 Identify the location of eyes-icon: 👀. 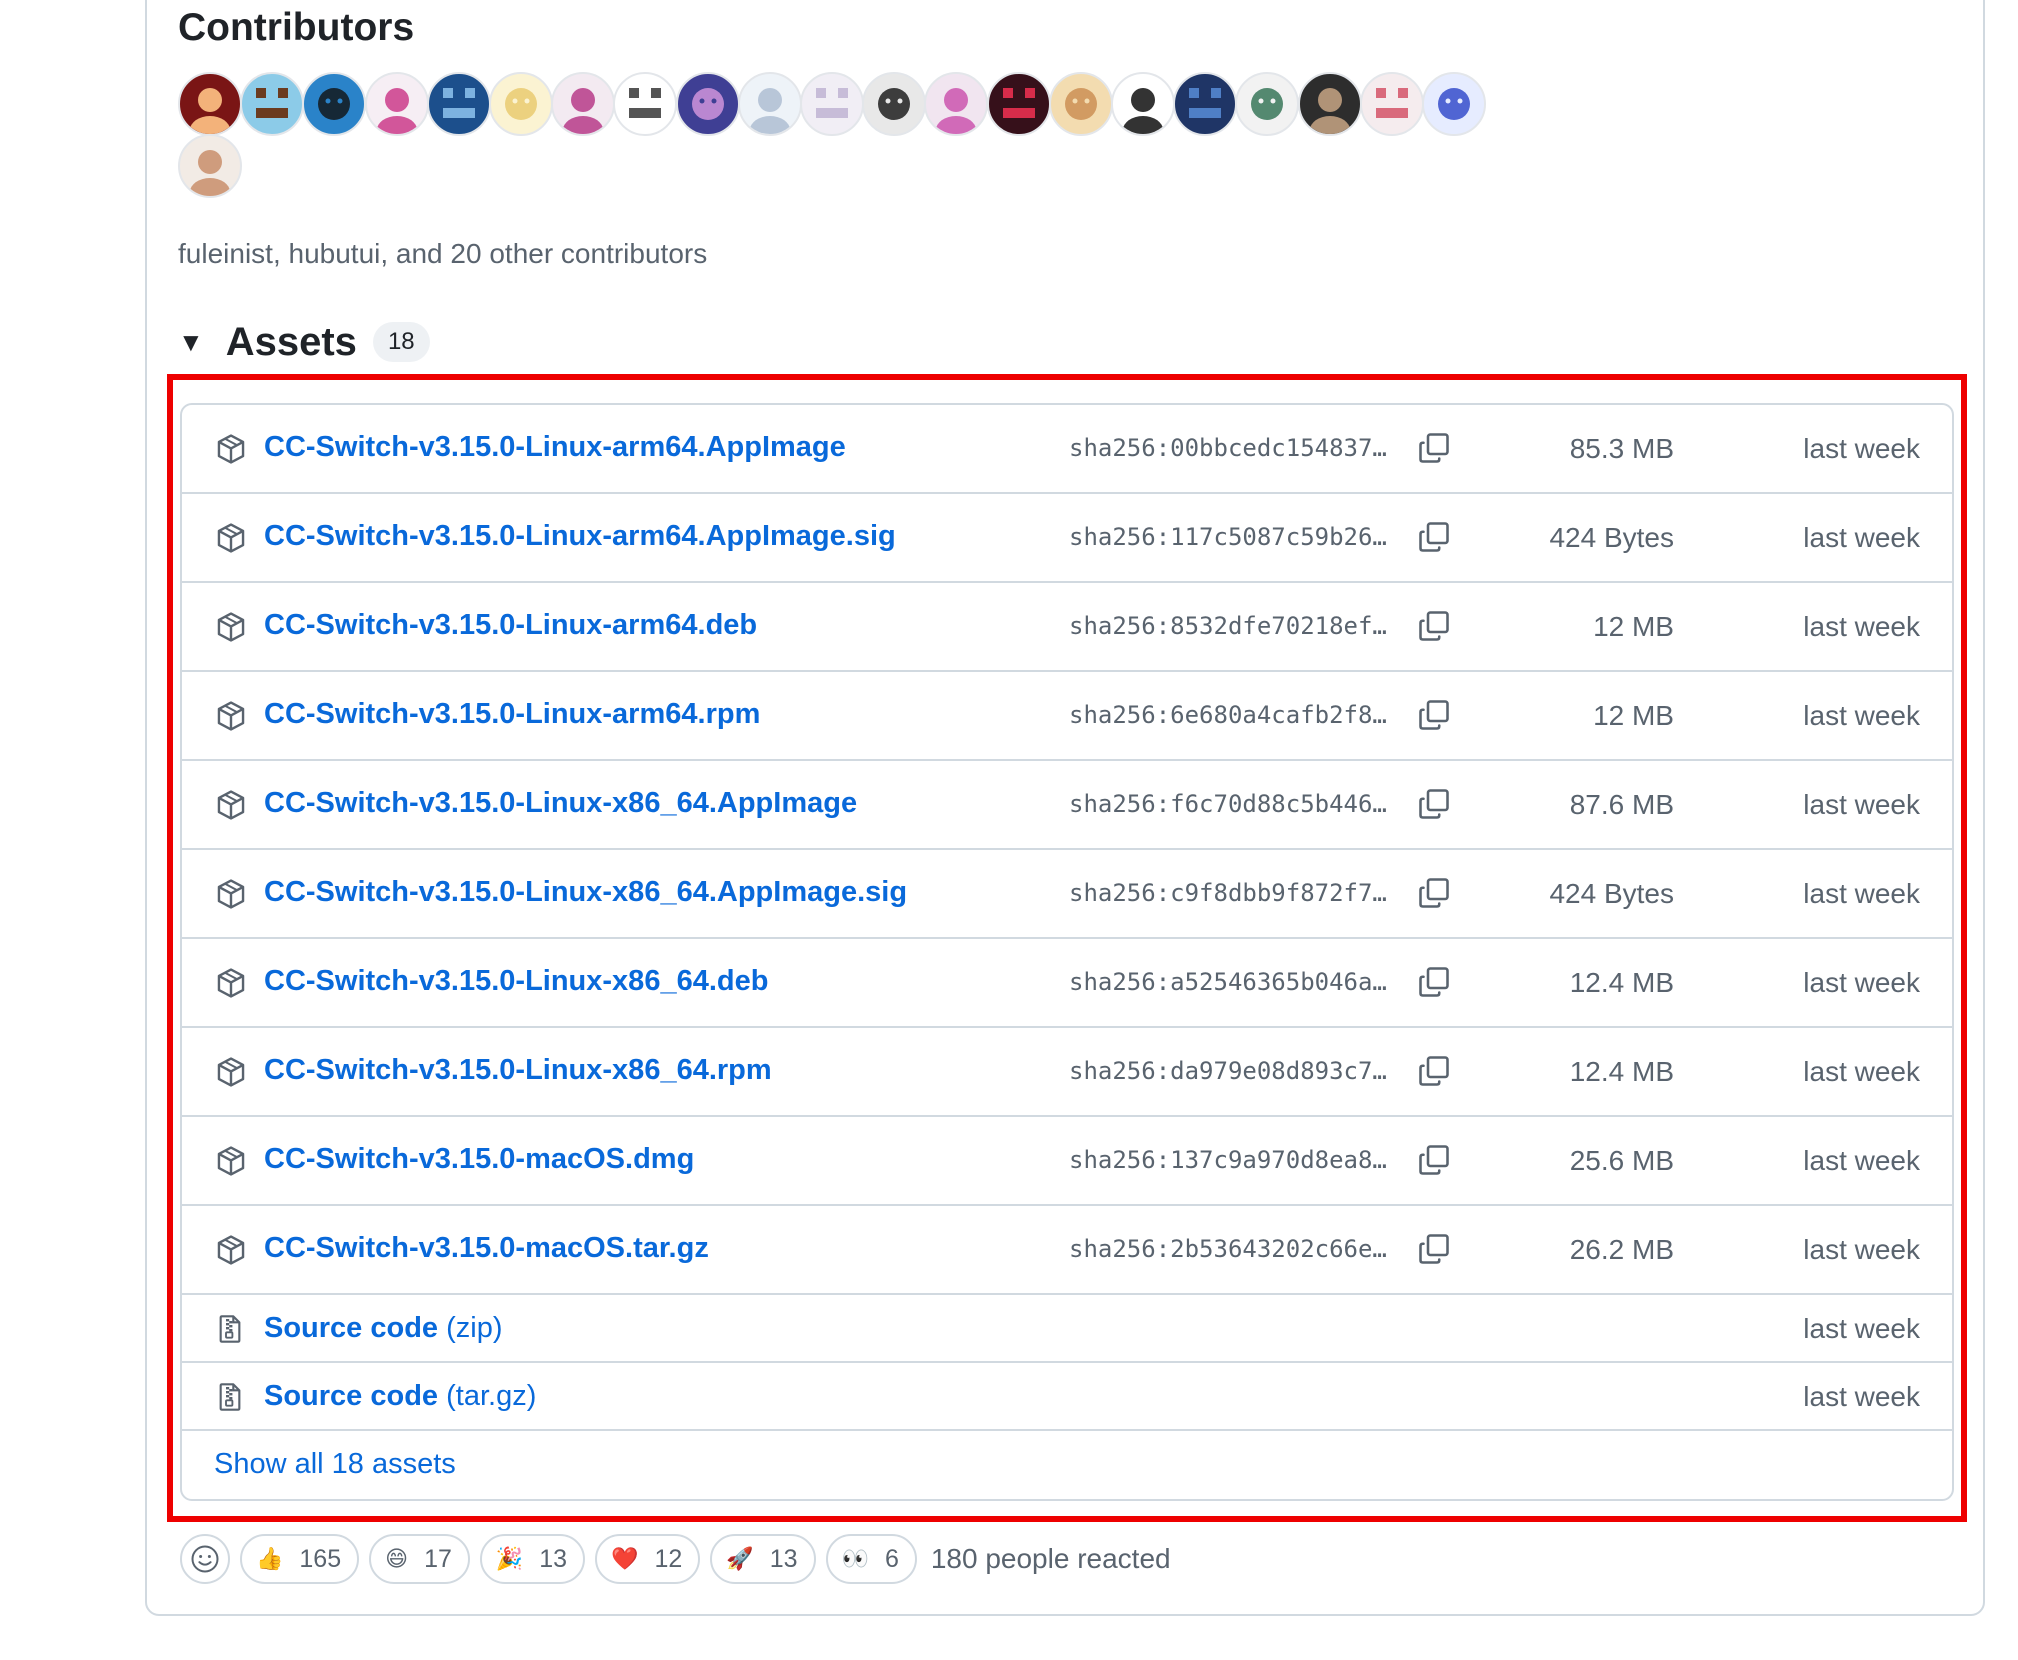
(855, 1559).